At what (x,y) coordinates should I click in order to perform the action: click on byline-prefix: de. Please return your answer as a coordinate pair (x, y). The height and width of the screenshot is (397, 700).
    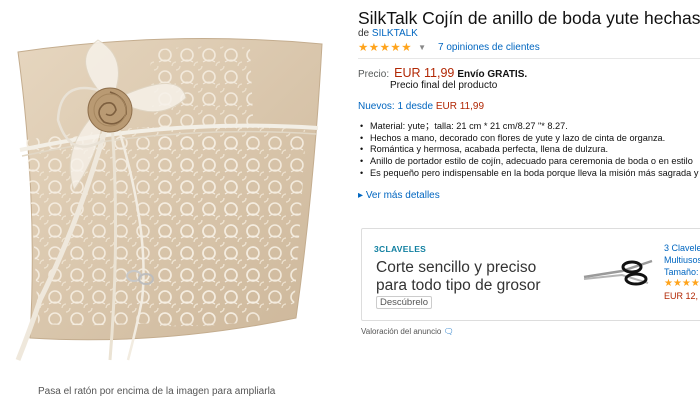
    Looking at the image, I should click on (364, 33).